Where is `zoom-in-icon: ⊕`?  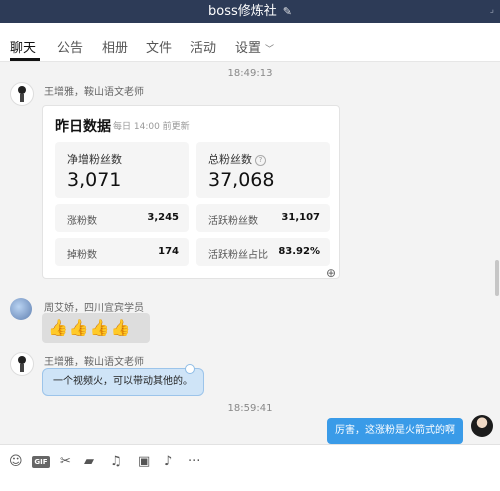 zoom-in-icon: ⊕ is located at coordinates (331, 273).